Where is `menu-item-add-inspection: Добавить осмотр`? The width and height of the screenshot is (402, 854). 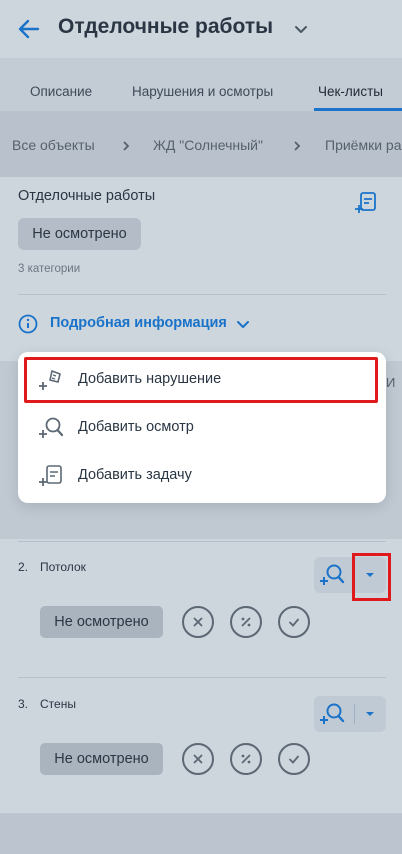 menu-item-add-inspection: Добавить осмотр is located at coordinates (202, 428).